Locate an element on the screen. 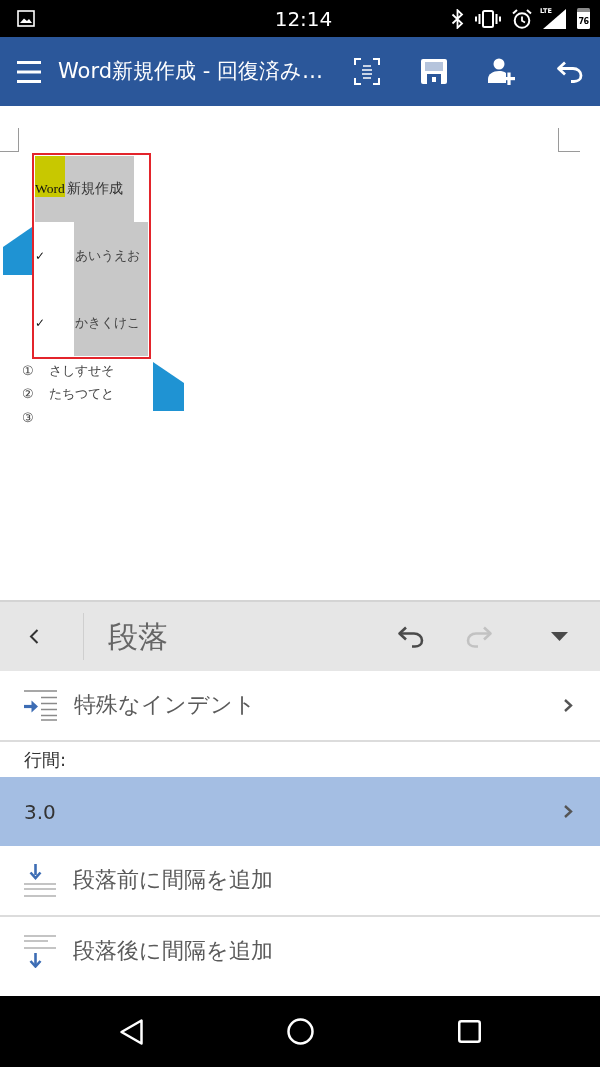  highlighted-text: Word is located at coordinates (50, 176).